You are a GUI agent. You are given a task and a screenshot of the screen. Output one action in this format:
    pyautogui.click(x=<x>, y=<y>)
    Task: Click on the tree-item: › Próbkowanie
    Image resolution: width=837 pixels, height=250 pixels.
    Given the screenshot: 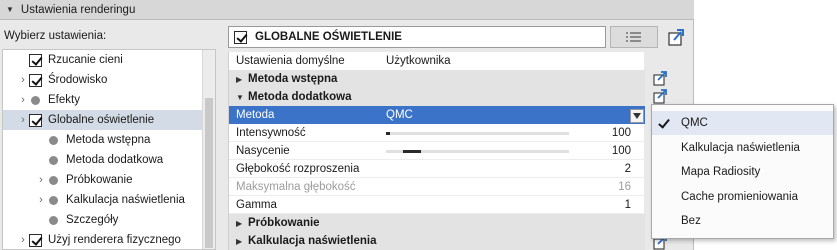 What is the action you would take?
    pyautogui.click(x=103, y=180)
    